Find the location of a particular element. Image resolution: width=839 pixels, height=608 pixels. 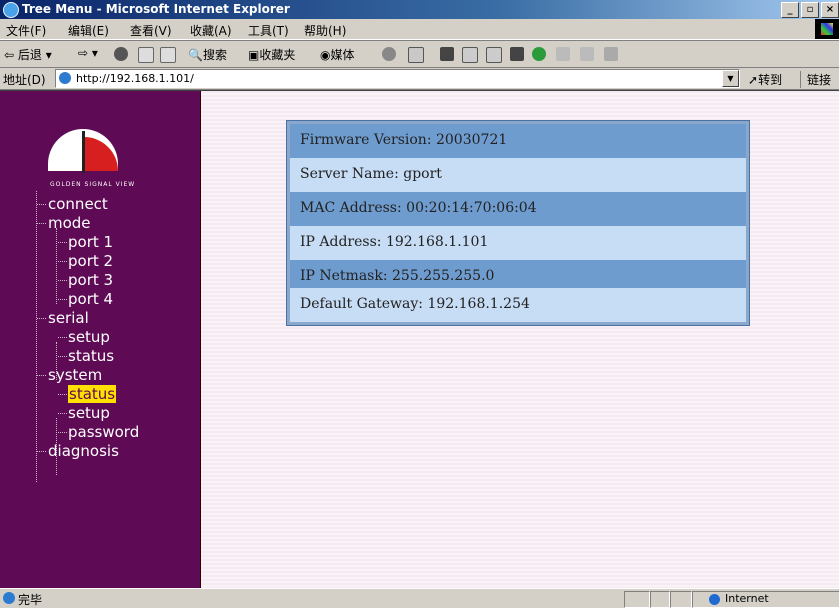

media-button: ◉媒体 is located at coordinates (337, 54).